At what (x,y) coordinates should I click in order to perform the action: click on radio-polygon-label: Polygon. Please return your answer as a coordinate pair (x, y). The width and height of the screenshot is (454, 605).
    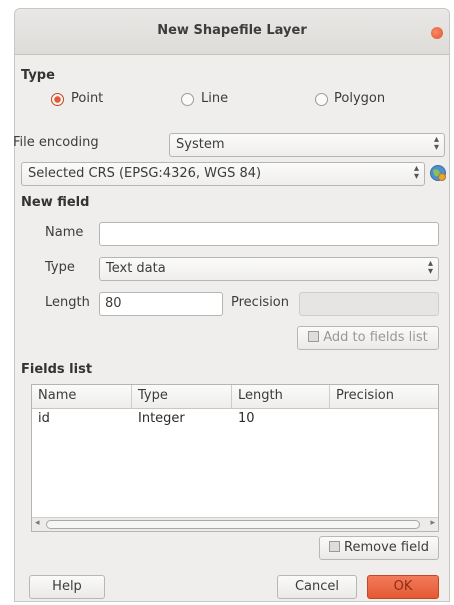
    Looking at the image, I should click on (359, 98).